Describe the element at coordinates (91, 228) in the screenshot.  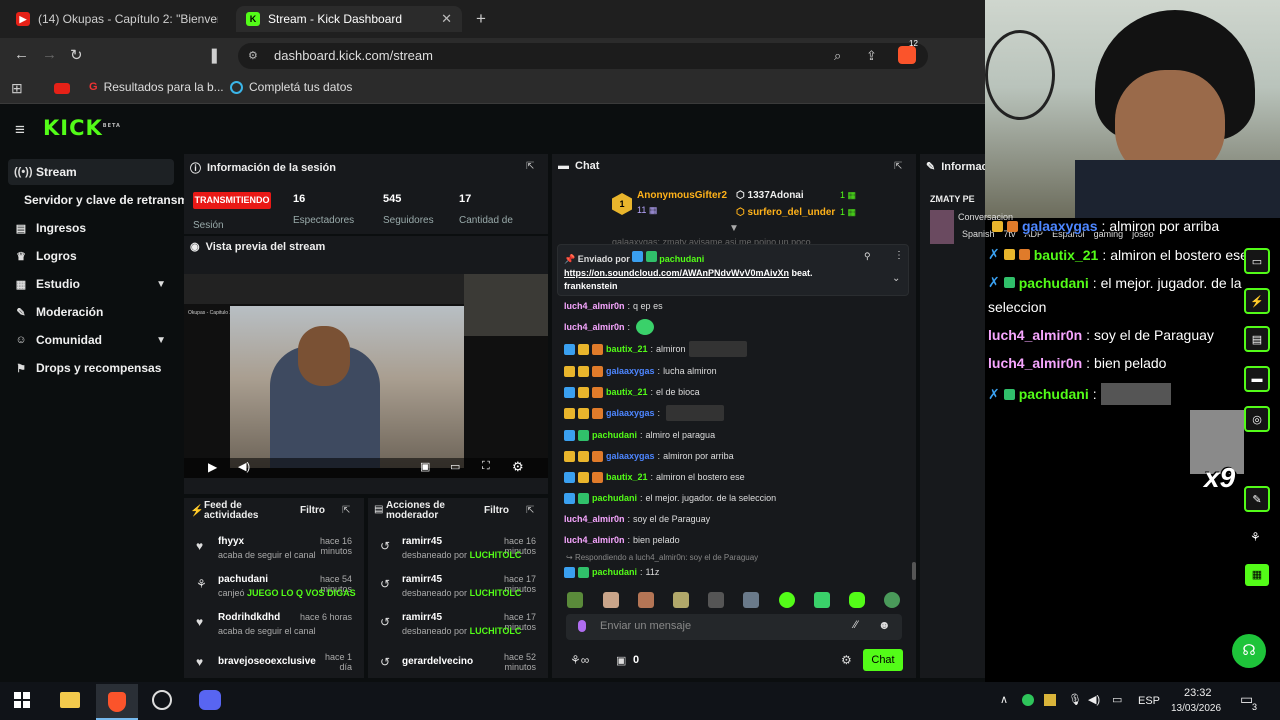
I see `sidebar-item-ingresos: ▤ Ingresos` at that location.